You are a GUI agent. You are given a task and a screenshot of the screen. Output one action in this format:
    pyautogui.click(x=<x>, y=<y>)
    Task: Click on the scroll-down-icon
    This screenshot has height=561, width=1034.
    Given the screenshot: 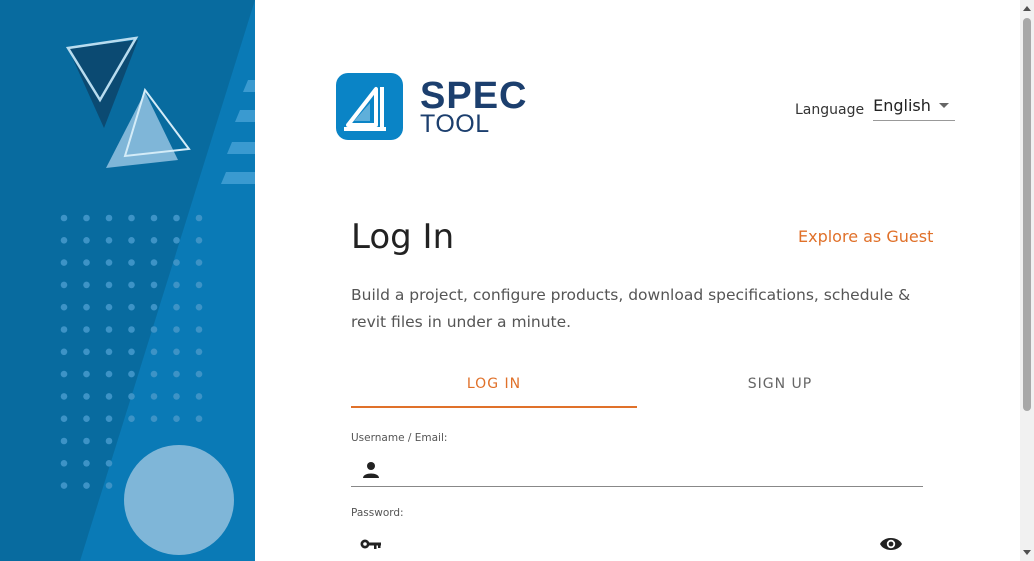 What is the action you would take?
    pyautogui.click(x=1027, y=552)
    